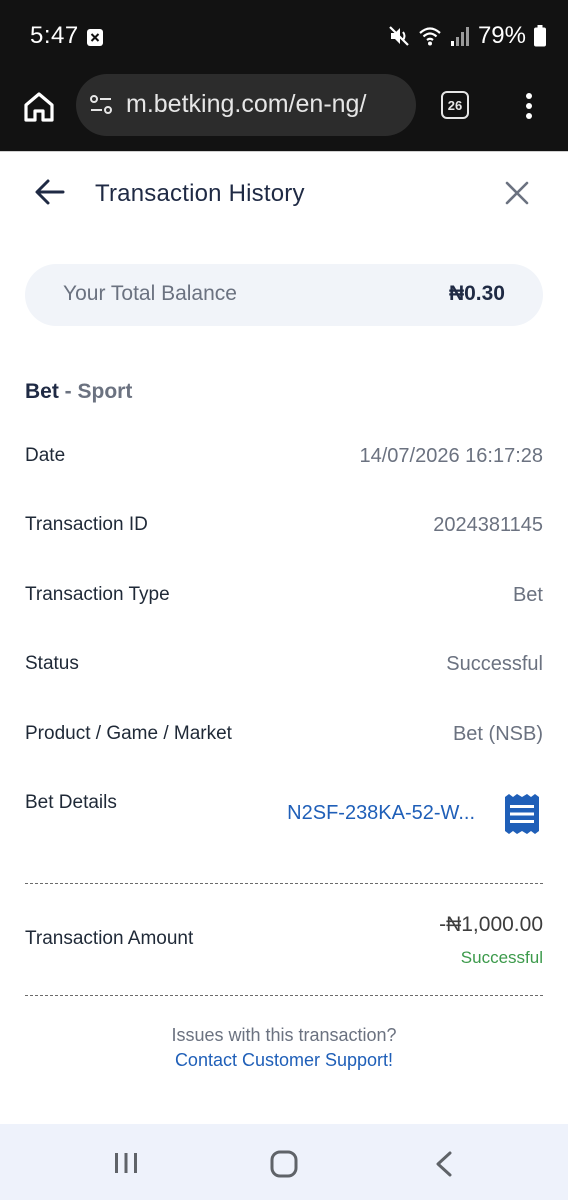 The height and width of the screenshot is (1200, 568). I want to click on site-settings-icon, so click(101, 105).